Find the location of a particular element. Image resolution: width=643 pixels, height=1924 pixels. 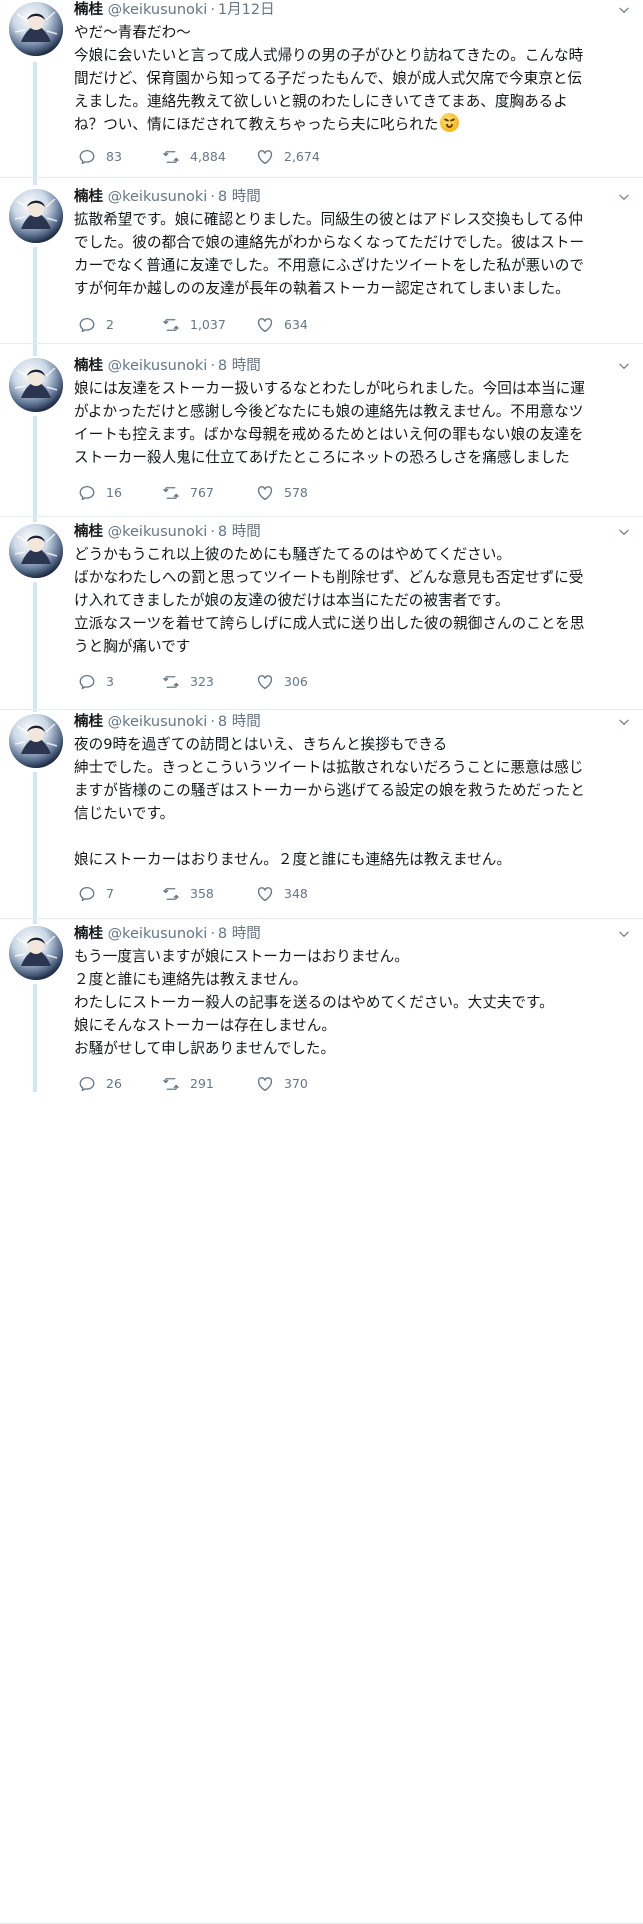

likes-count: 2,674 is located at coordinates (302, 156).